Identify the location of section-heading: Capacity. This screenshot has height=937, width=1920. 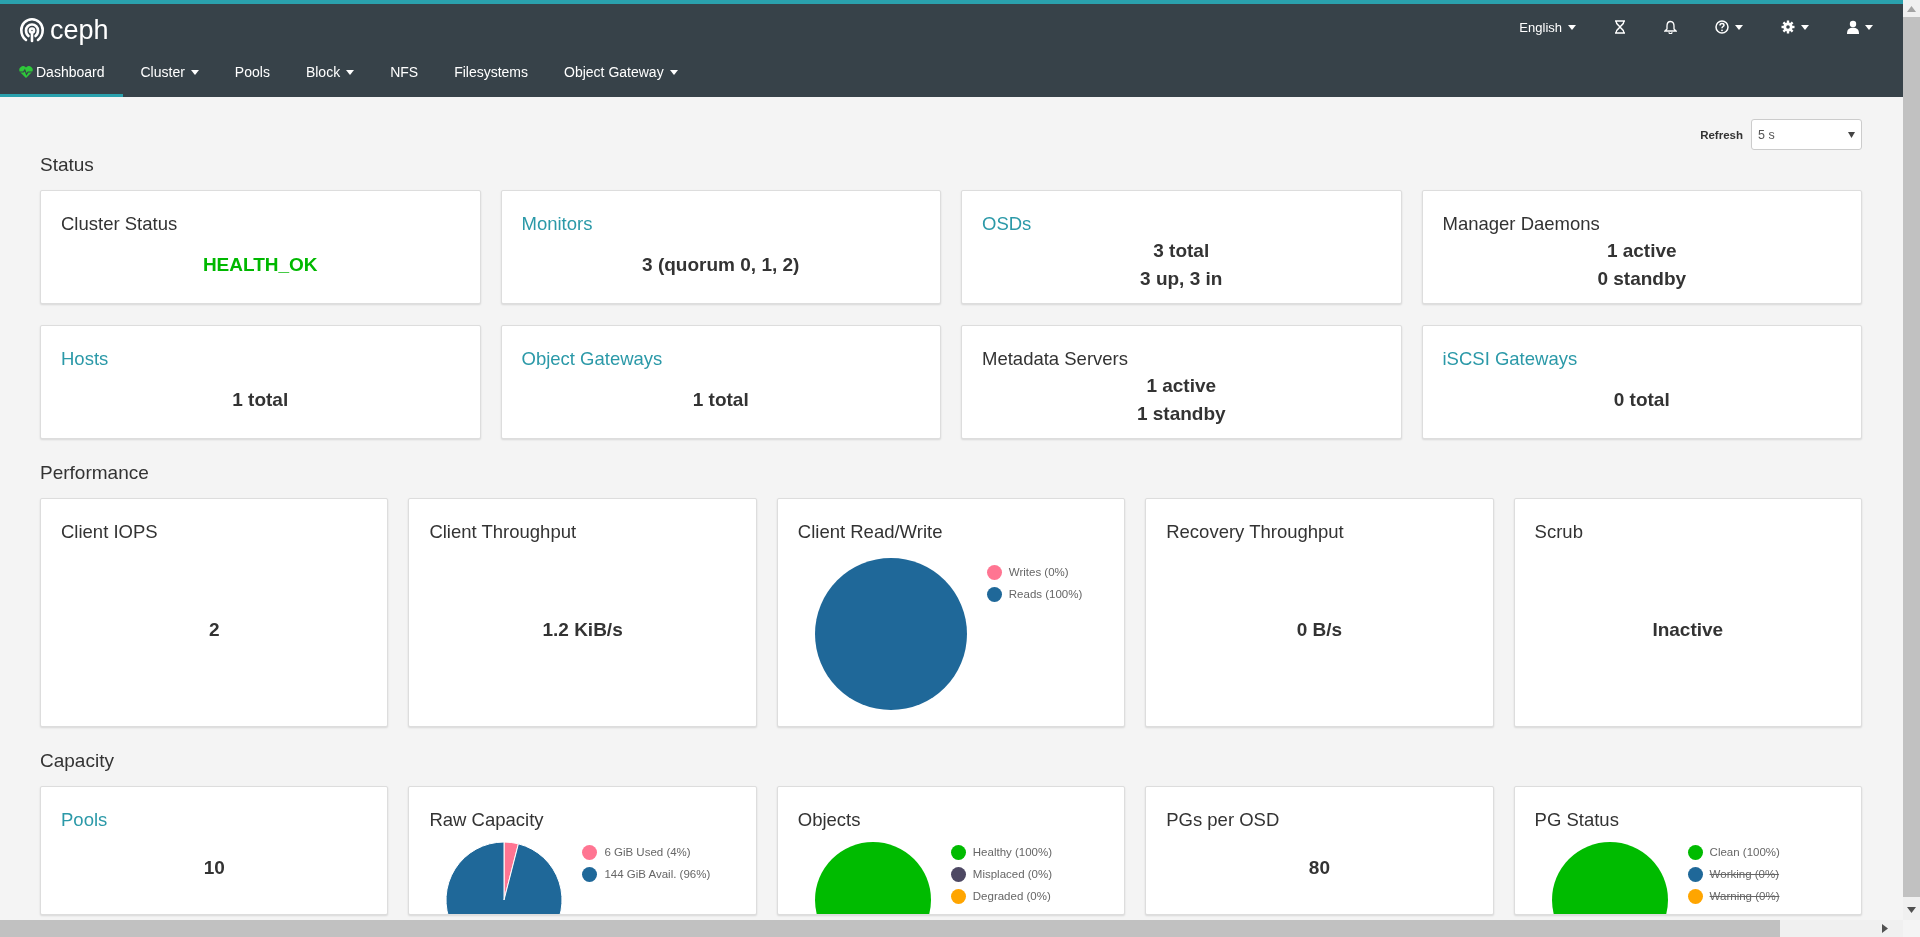
(77, 761).